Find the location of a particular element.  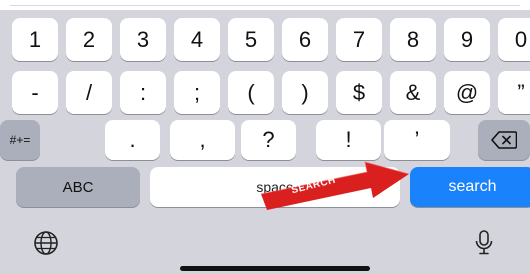

microphone-button is located at coordinates (484, 243).